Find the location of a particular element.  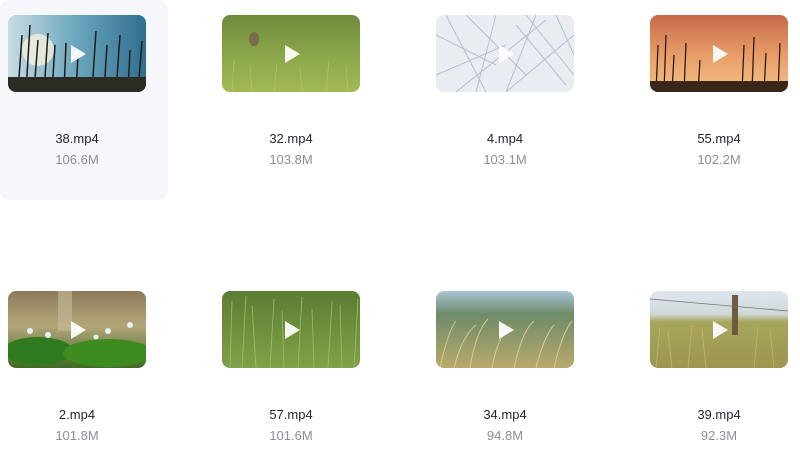

video-tile: 4.mp4 103.1M is located at coordinates (512, 100).